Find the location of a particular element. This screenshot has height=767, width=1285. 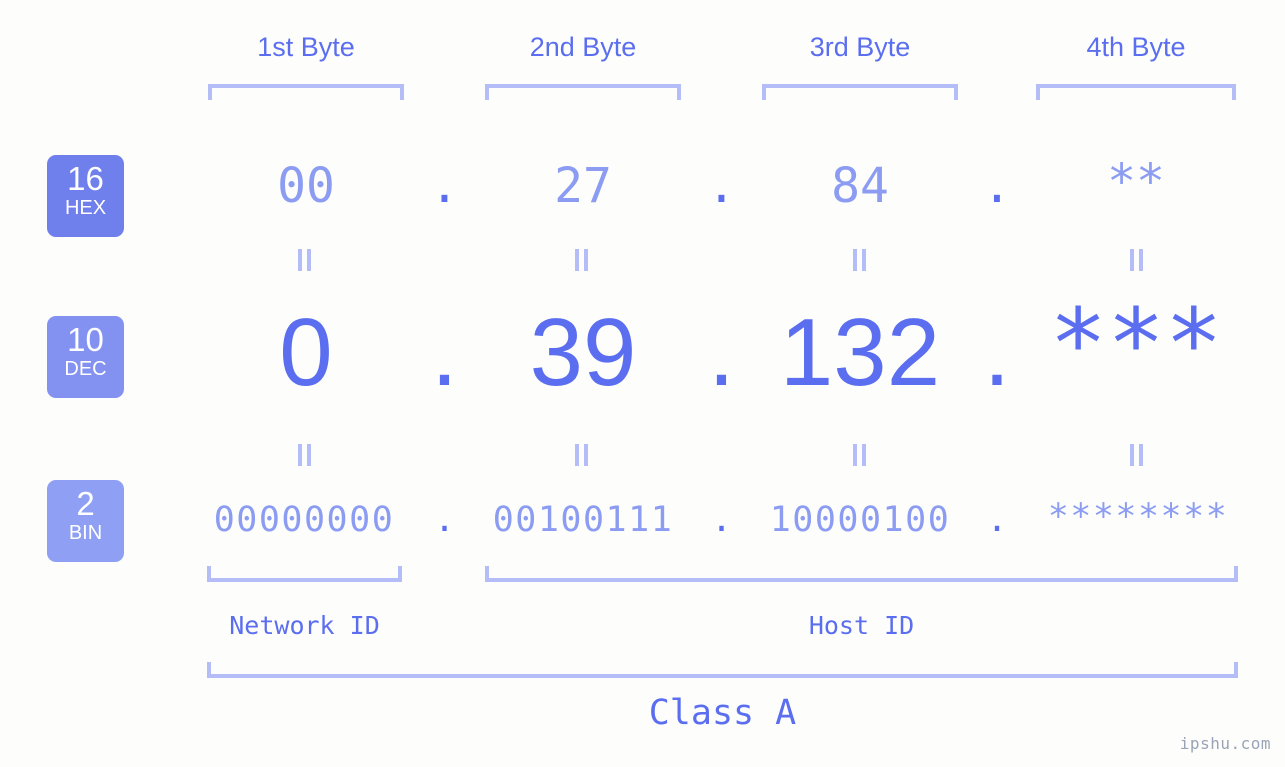

base-badge-dec-number: 10 is located at coordinates (85, 339).